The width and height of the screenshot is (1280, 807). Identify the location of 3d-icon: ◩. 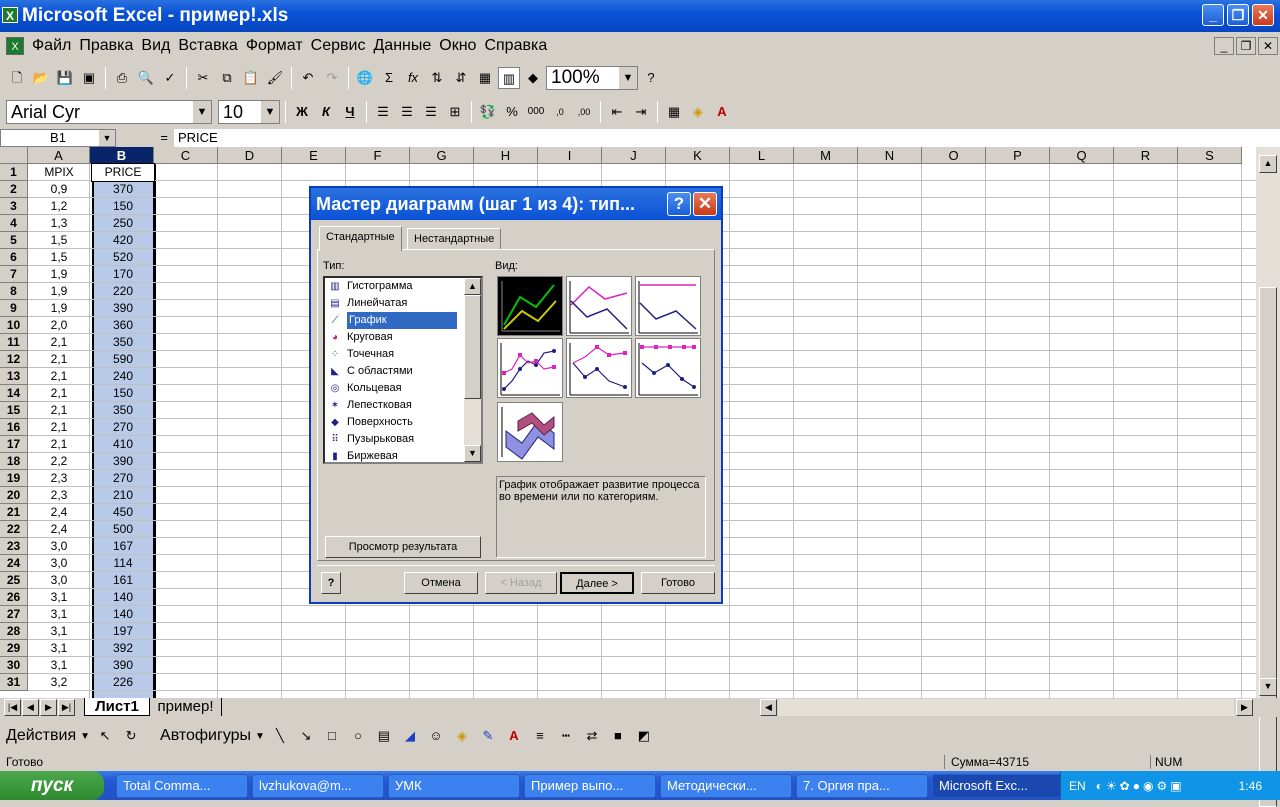
(644, 736).